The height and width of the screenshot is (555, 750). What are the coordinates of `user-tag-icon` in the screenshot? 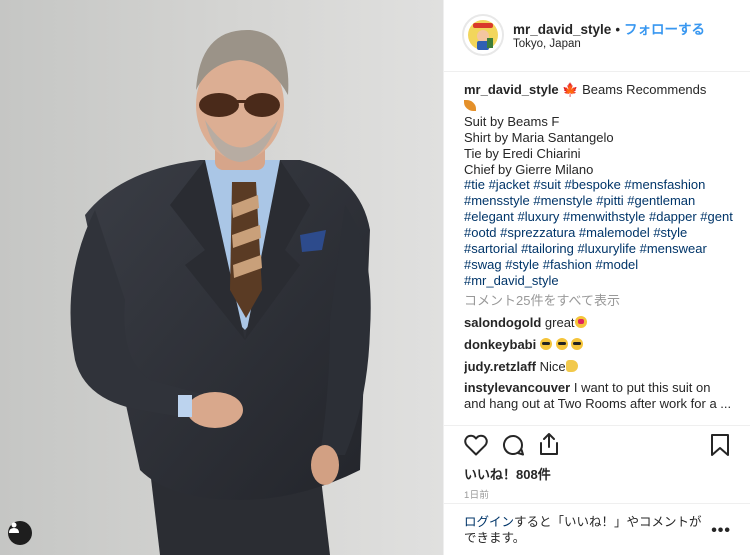 It's located at (20, 533).